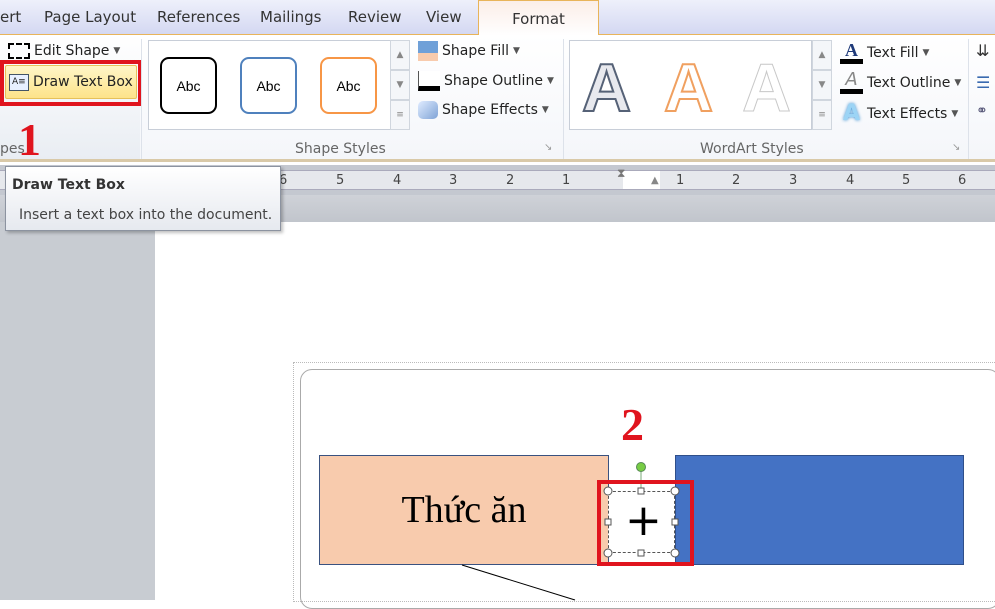 This screenshot has width=995, height=609. What do you see at coordinates (907, 113) in the screenshot?
I see `text-effects-label: Text Effects` at bounding box center [907, 113].